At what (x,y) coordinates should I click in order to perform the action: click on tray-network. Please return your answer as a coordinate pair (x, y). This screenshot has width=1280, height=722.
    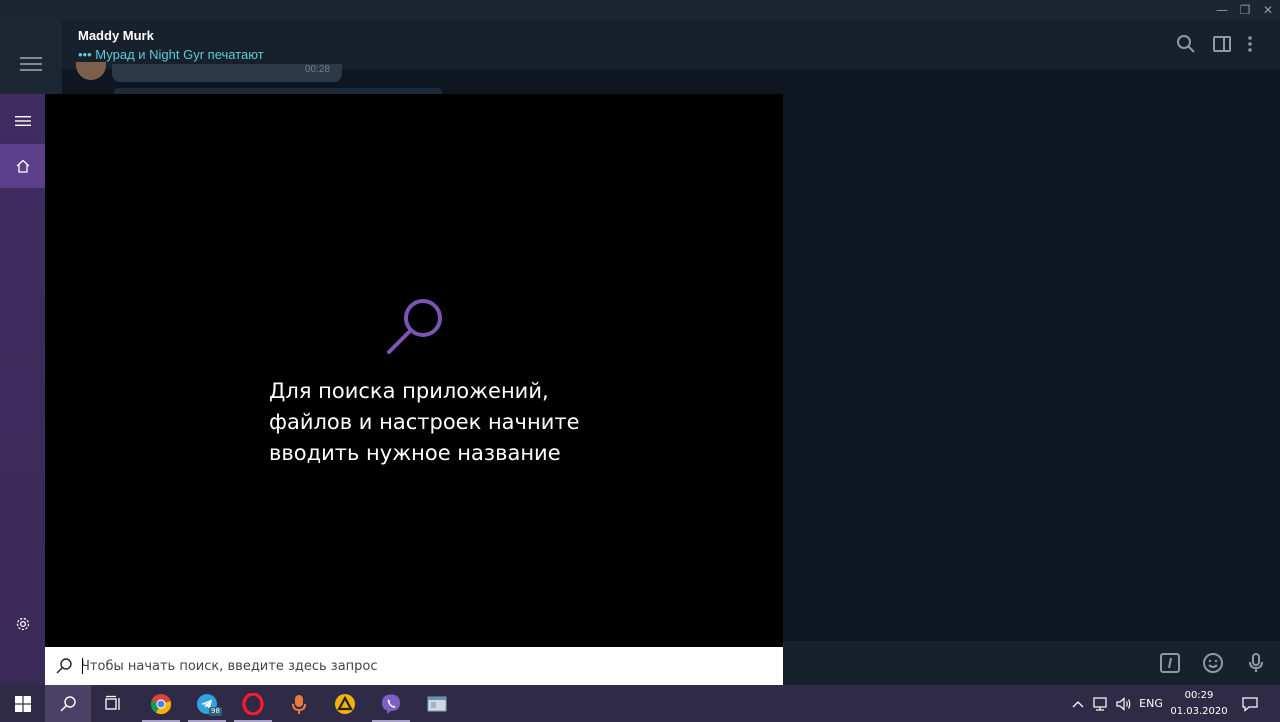
    Looking at the image, I should click on (1101, 703).